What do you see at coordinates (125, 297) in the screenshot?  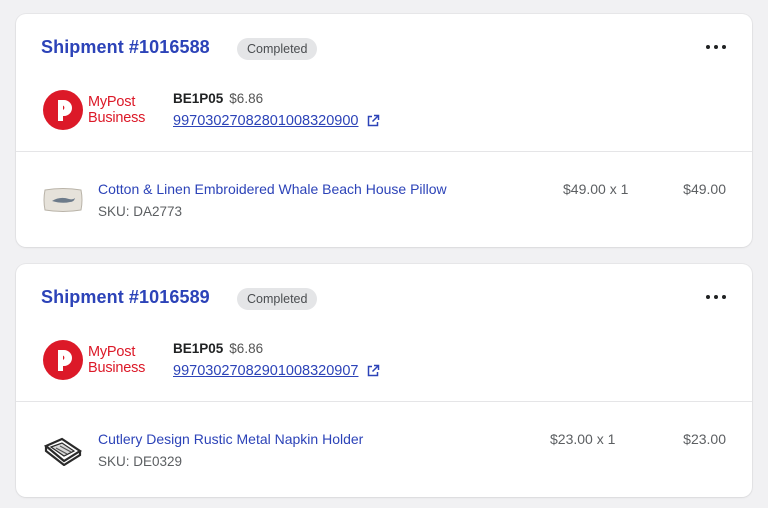 I see `shipment-title: Shipment #1016589` at bounding box center [125, 297].